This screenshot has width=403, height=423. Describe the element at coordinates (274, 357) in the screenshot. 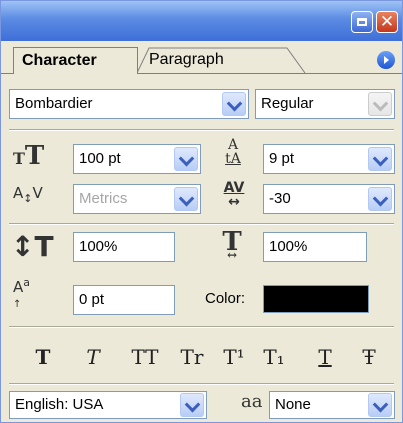

I see `subscript-button: T₁` at that location.